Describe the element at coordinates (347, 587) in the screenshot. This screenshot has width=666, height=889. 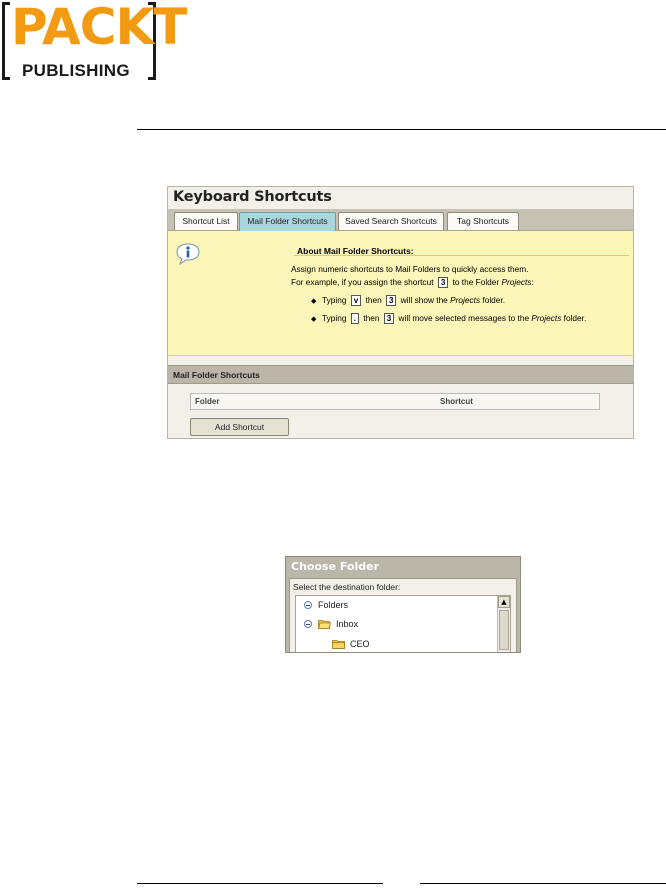
I see `dialog-subtitle: Select the destination folder:` at that location.